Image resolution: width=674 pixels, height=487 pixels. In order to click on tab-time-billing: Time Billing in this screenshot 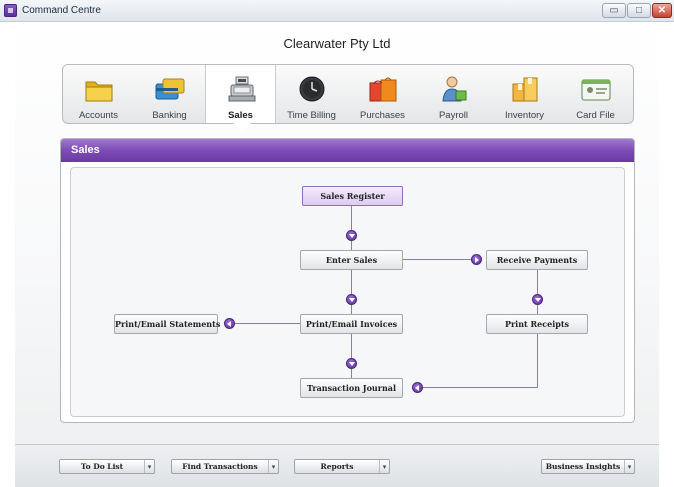, I will do `click(311, 94)`.